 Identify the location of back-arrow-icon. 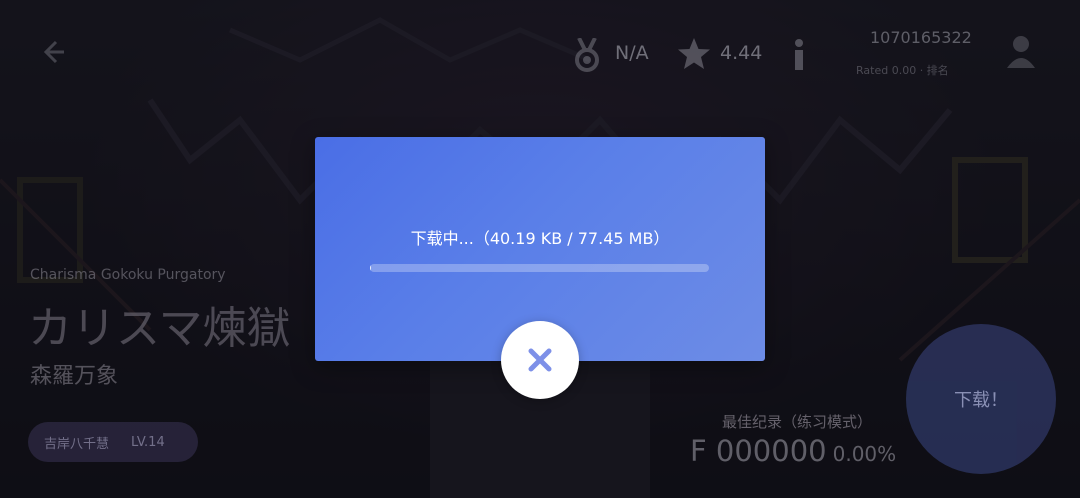
(52, 52).